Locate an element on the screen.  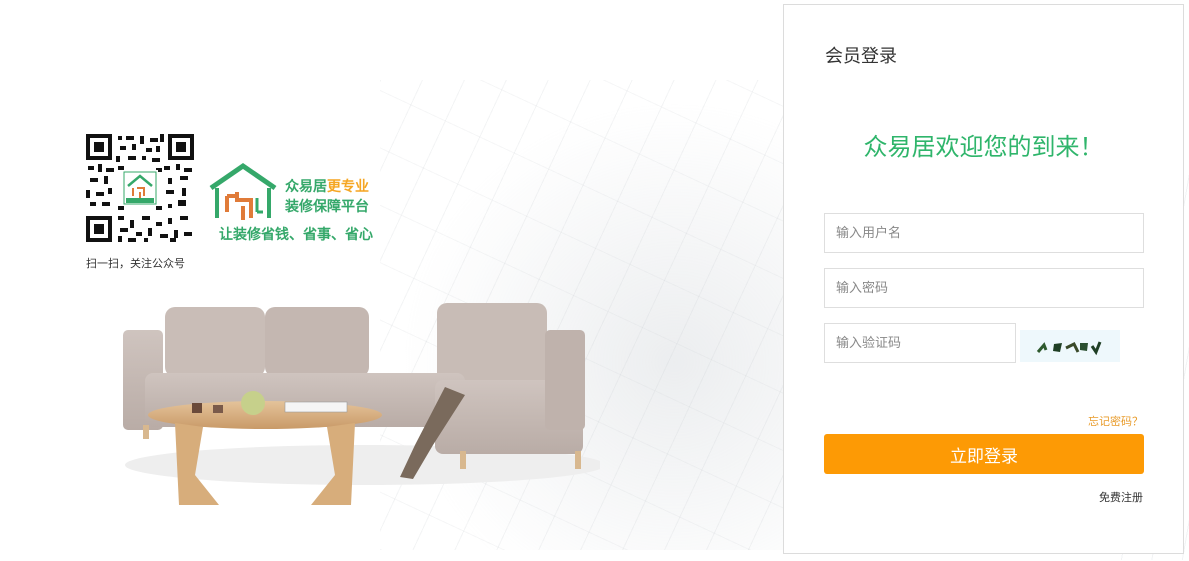
sofa-illustration is located at coordinates (361, 404).